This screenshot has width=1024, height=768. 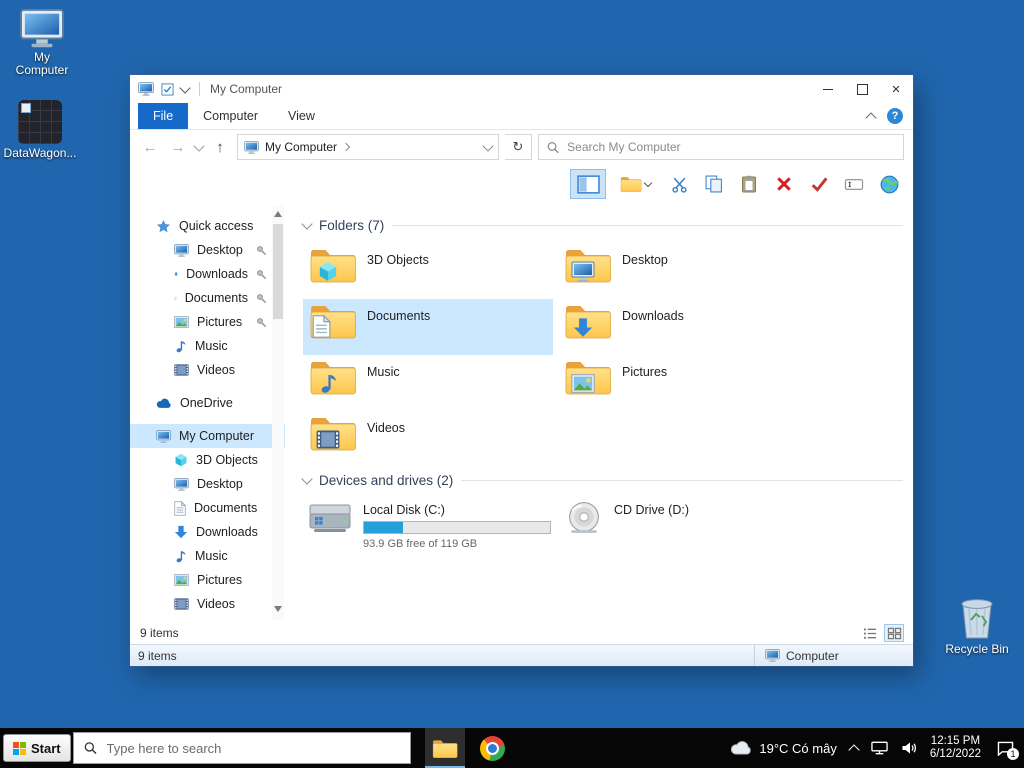 I want to click on sidebar-item-downloads: Downloads, so click(x=207, y=274).